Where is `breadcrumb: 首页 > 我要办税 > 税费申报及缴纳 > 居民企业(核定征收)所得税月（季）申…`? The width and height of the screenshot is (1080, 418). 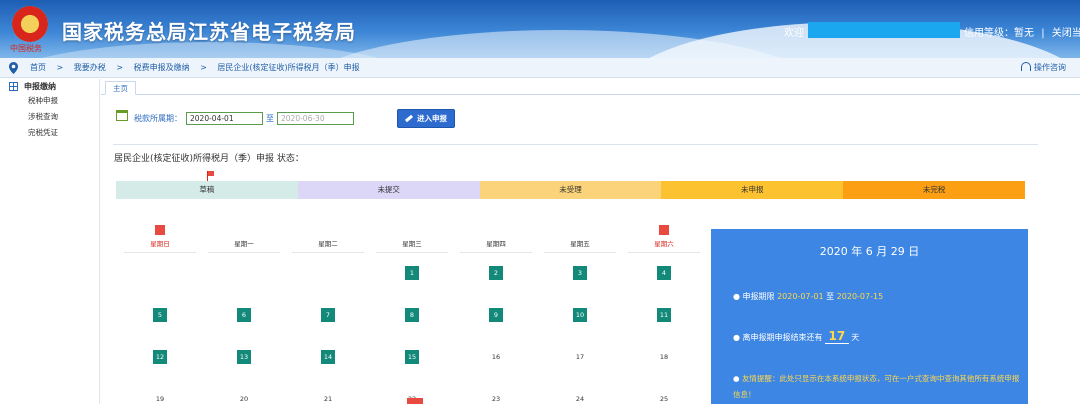
breadcrumb: 首页 > 我要办税 > 税费申报及缴纳 > 居民企业(核定征收)所得税月（季）申… is located at coordinates (195, 67).